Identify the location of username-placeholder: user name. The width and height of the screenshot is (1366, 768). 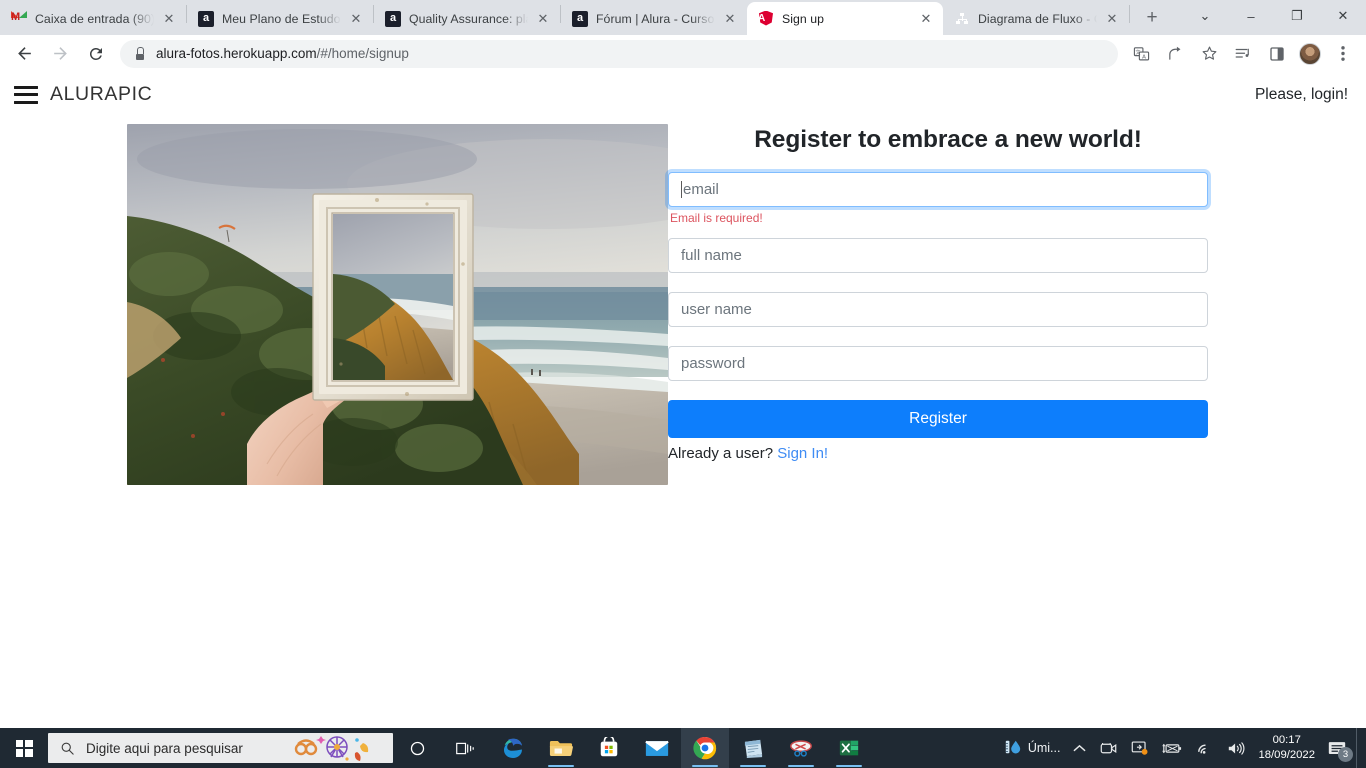
(716, 309).